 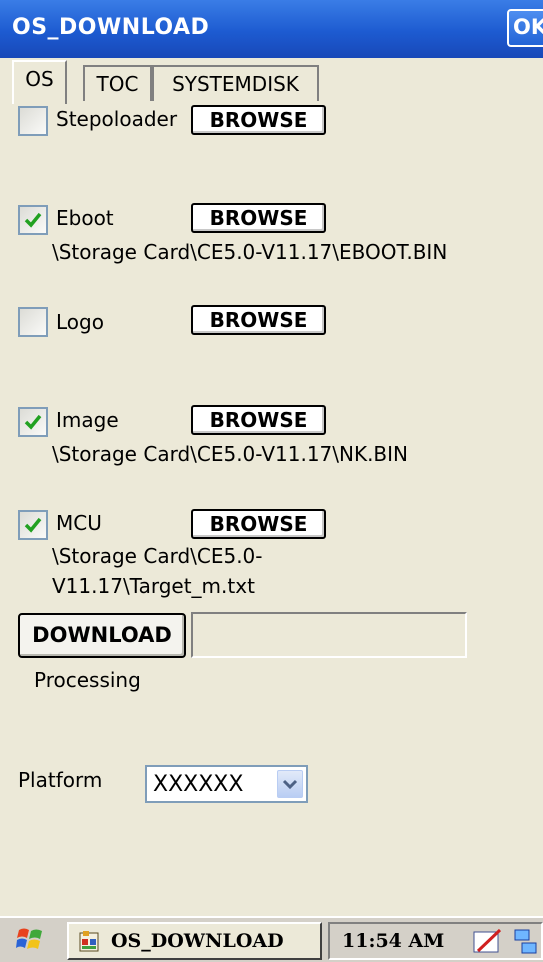 I want to click on clock: 11:54 AM, so click(x=393, y=941).